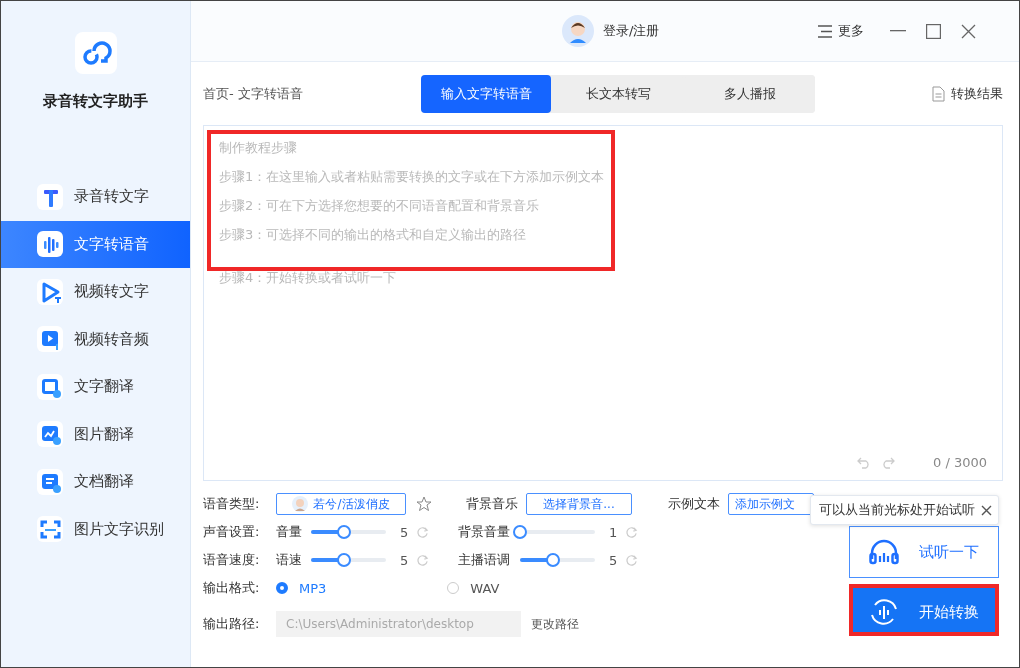  I want to click on sidebar-item: 文档翻译, so click(95, 482).